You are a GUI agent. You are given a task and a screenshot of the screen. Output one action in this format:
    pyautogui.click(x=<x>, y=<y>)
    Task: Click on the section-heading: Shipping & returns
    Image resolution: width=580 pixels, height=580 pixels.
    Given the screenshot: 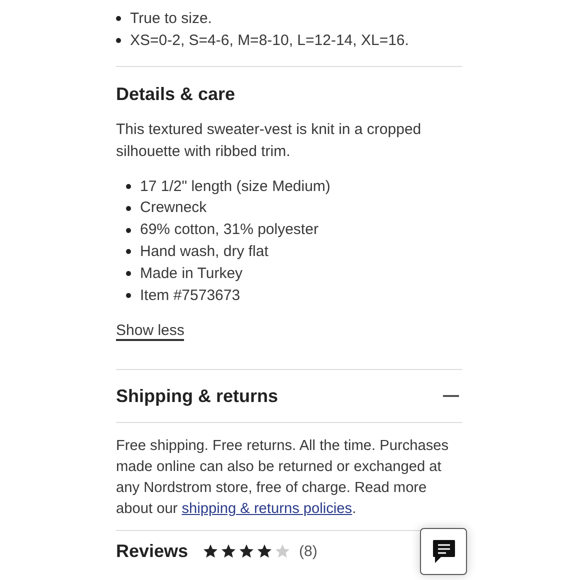 What is the action you would take?
    pyautogui.click(x=197, y=396)
    